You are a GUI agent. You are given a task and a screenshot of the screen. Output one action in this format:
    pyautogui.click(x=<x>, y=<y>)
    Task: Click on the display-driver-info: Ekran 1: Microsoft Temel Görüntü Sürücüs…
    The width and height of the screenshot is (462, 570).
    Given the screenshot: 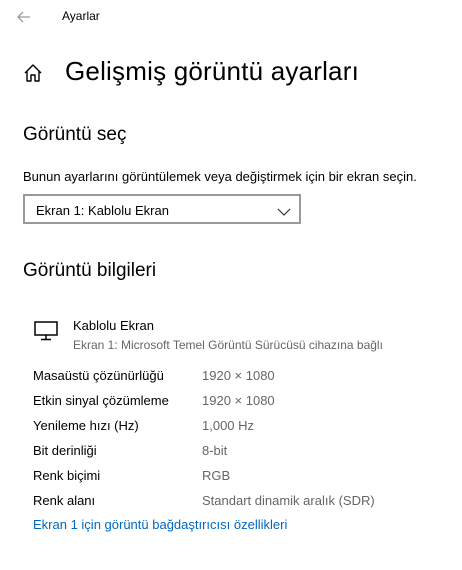 What is the action you would take?
    pyautogui.click(x=228, y=345)
    